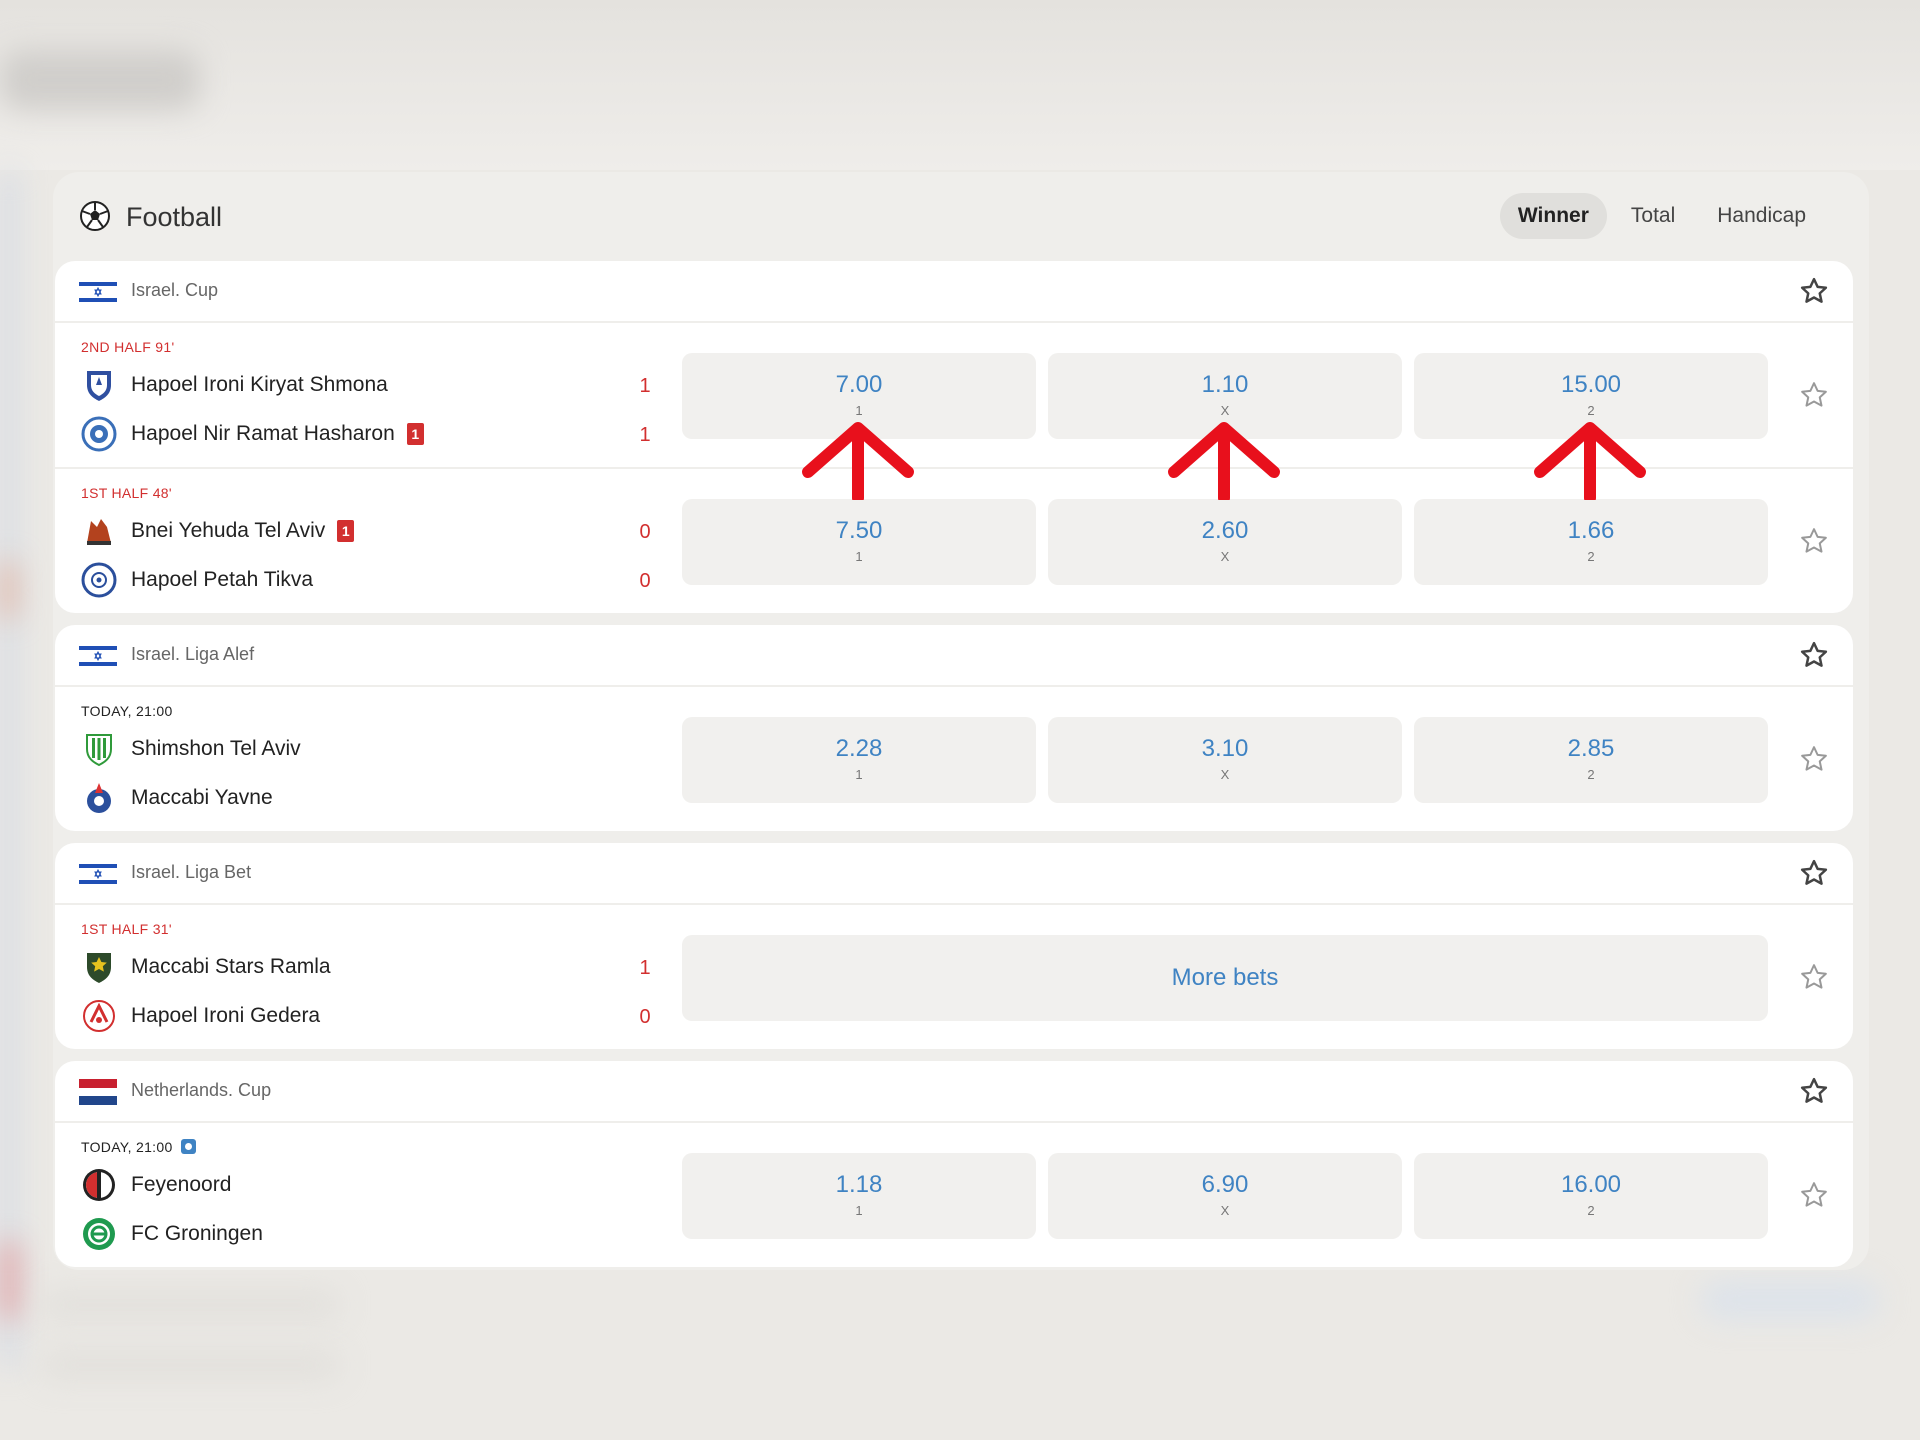 Image resolution: width=1920 pixels, height=1440 pixels. Describe the element at coordinates (1225, 384) in the screenshot. I see `odd-value: 1.10` at that location.